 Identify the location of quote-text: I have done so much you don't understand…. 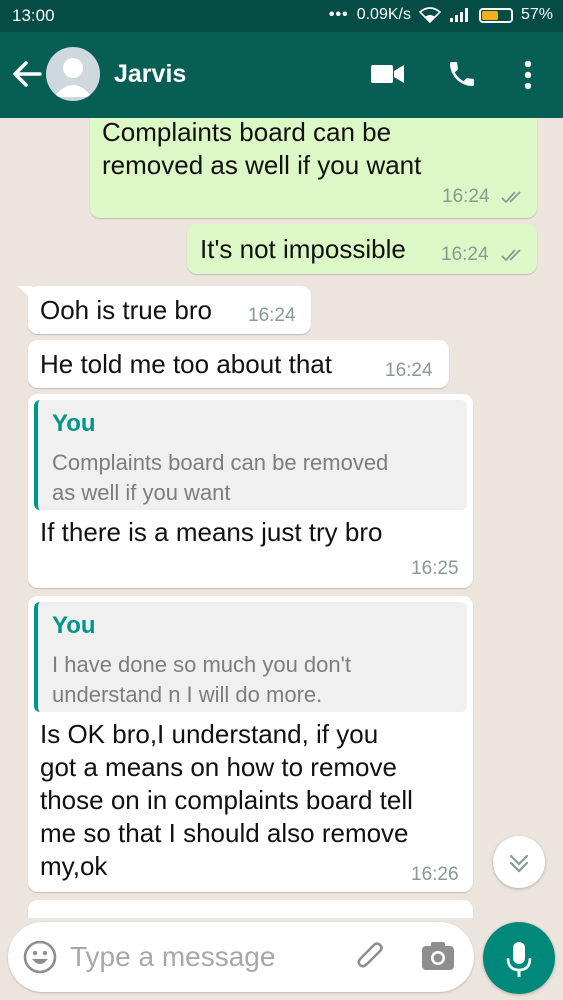
(201, 680).